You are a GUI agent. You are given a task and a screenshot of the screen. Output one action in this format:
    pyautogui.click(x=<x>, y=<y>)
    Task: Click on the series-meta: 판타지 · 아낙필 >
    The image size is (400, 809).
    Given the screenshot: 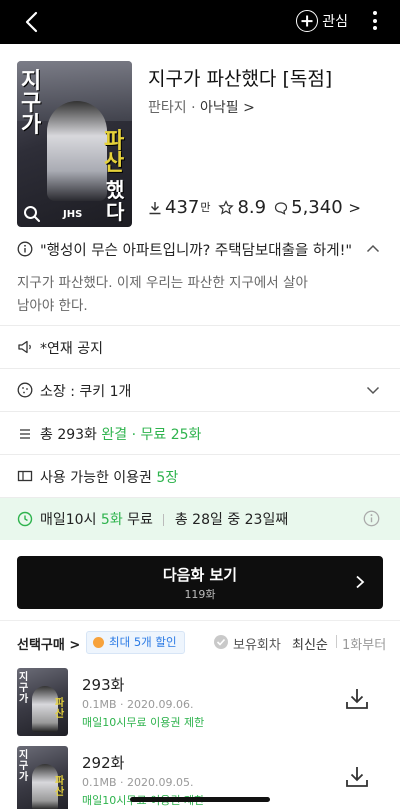 What is the action you would take?
    pyautogui.click(x=201, y=107)
    